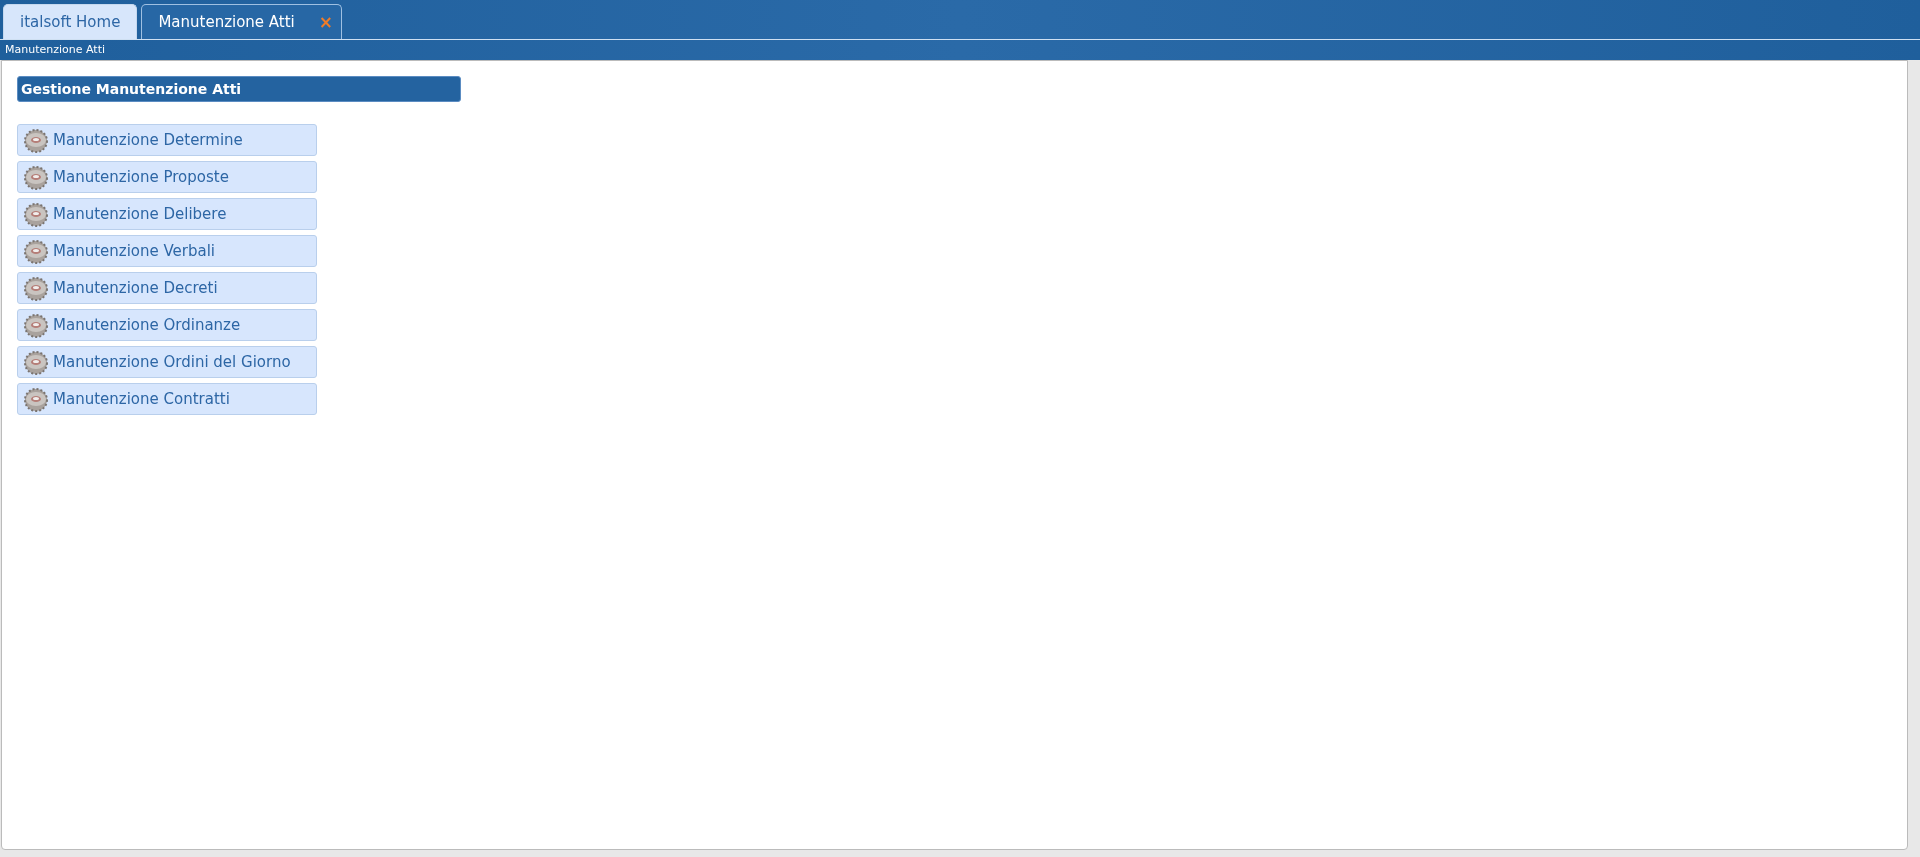  I want to click on menu-item: Manutenzione Decreti, so click(167, 288).